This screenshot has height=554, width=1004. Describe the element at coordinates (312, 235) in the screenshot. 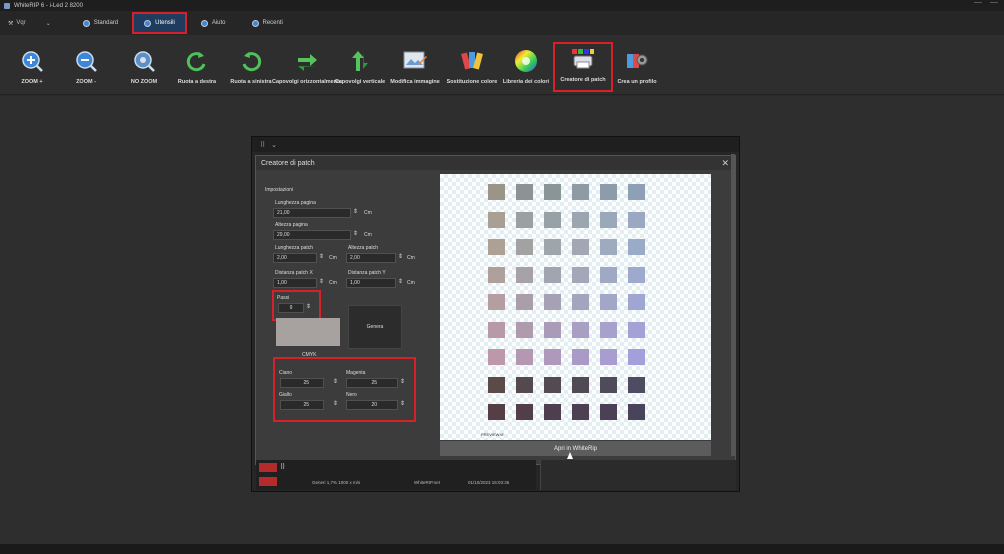

I see `page-height-field: 29,00` at that location.